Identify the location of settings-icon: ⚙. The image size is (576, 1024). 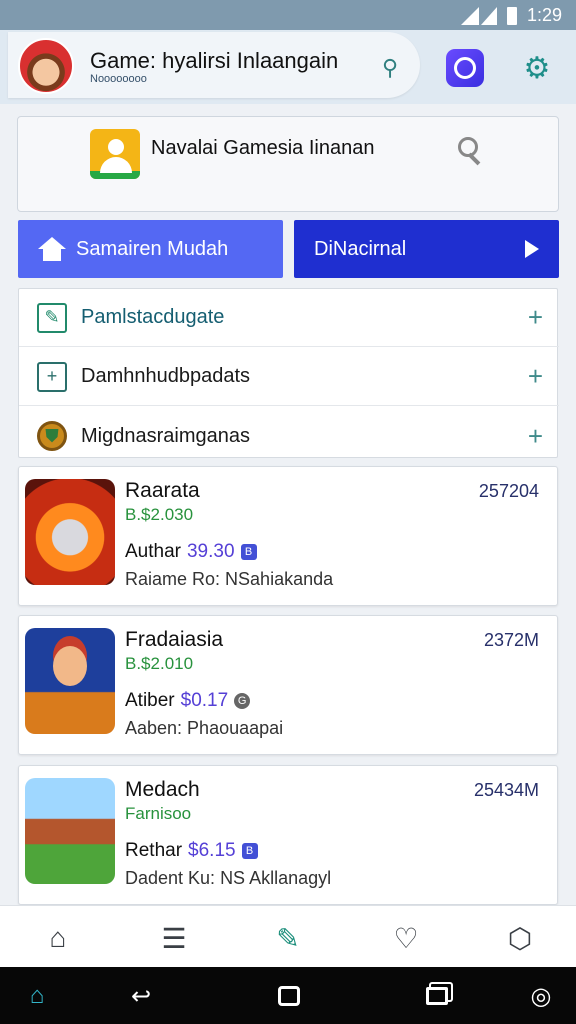
(537, 68).